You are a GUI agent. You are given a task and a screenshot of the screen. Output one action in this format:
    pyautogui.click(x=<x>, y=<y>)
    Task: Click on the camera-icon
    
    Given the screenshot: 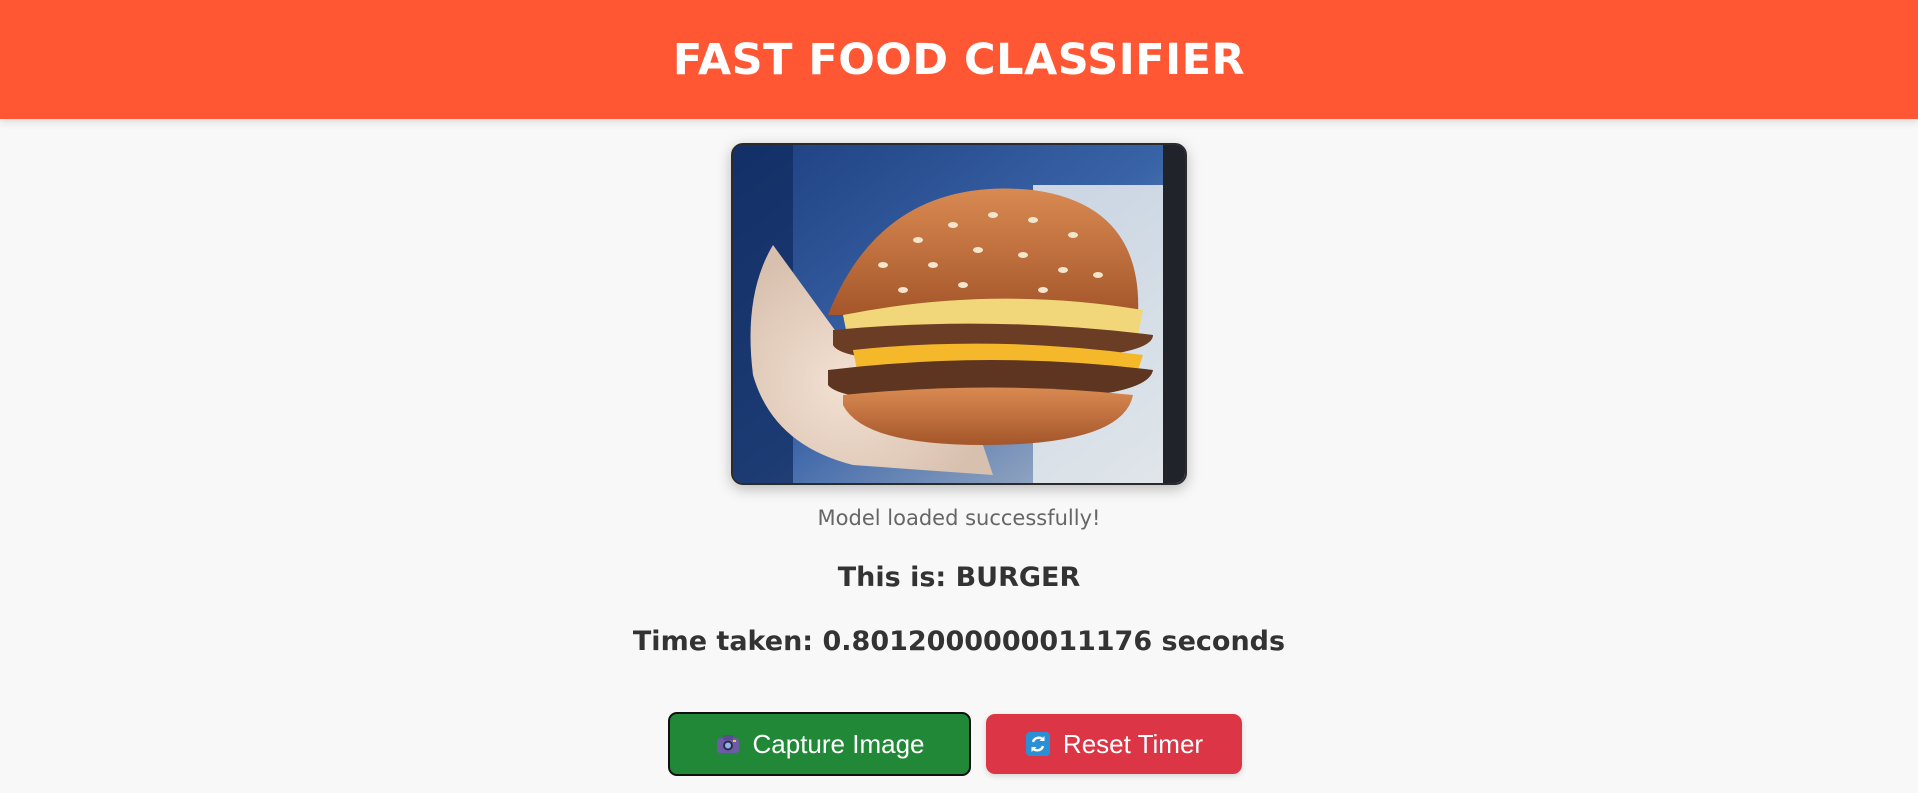 What is the action you would take?
    pyautogui.click(x=728, y=744)
    